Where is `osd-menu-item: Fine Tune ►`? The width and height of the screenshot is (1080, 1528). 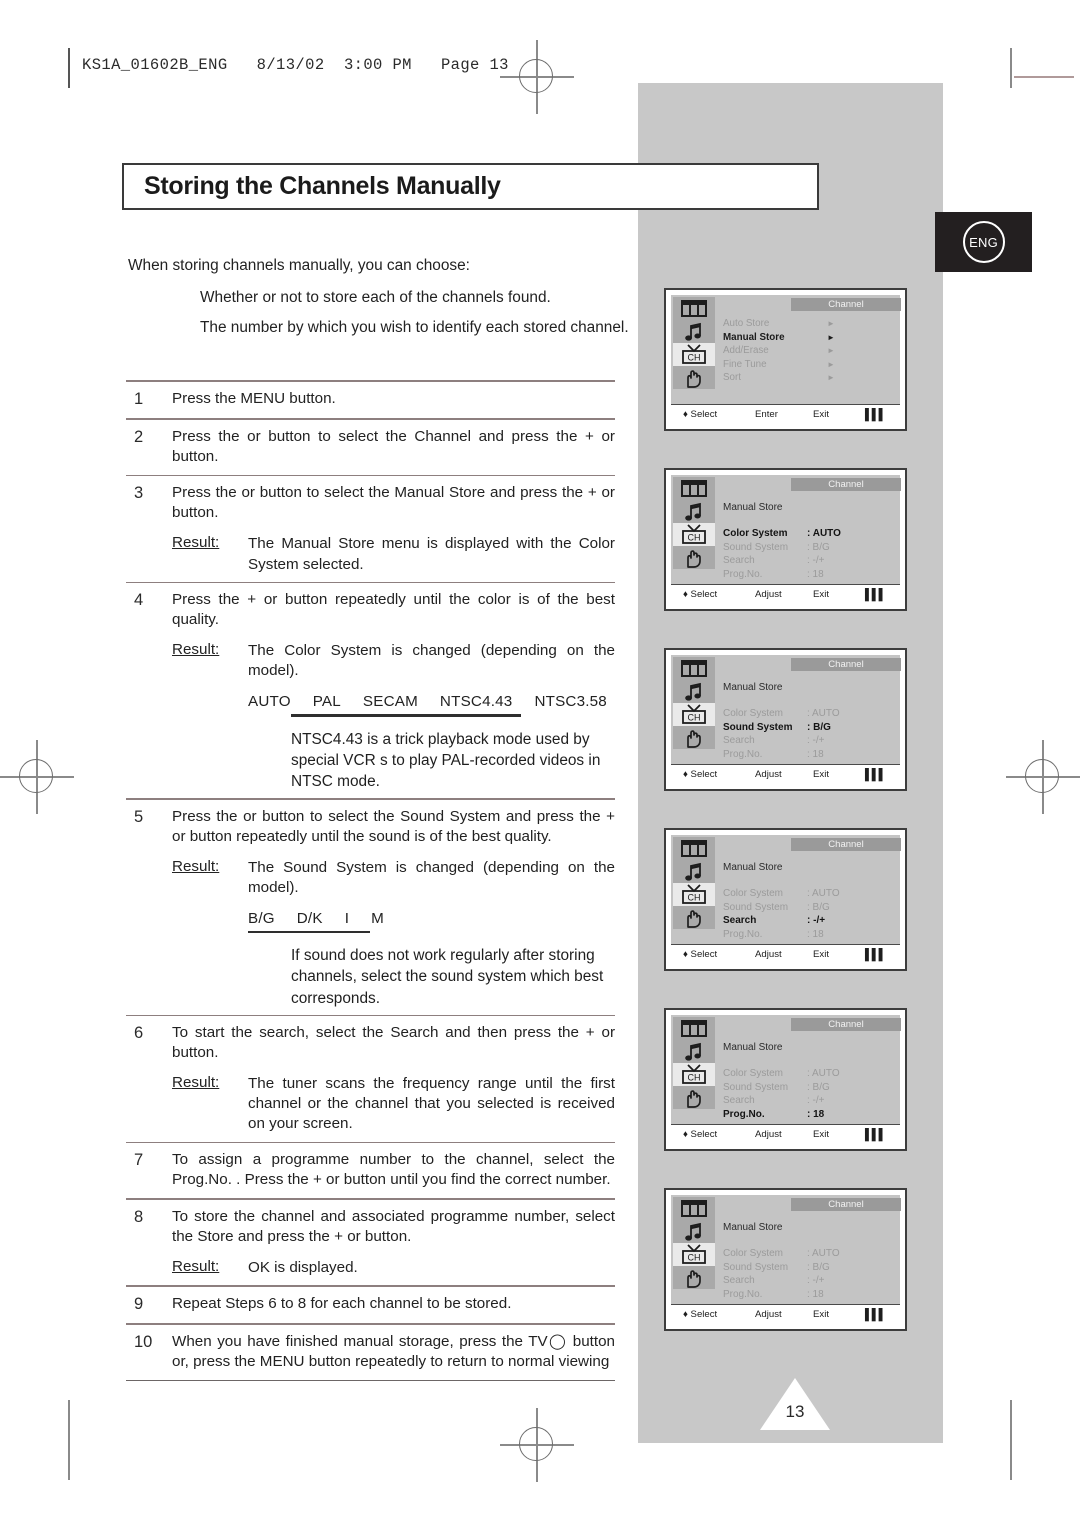
osd-menu-item: Fine Tune ► is located at coordinates (809, 365).